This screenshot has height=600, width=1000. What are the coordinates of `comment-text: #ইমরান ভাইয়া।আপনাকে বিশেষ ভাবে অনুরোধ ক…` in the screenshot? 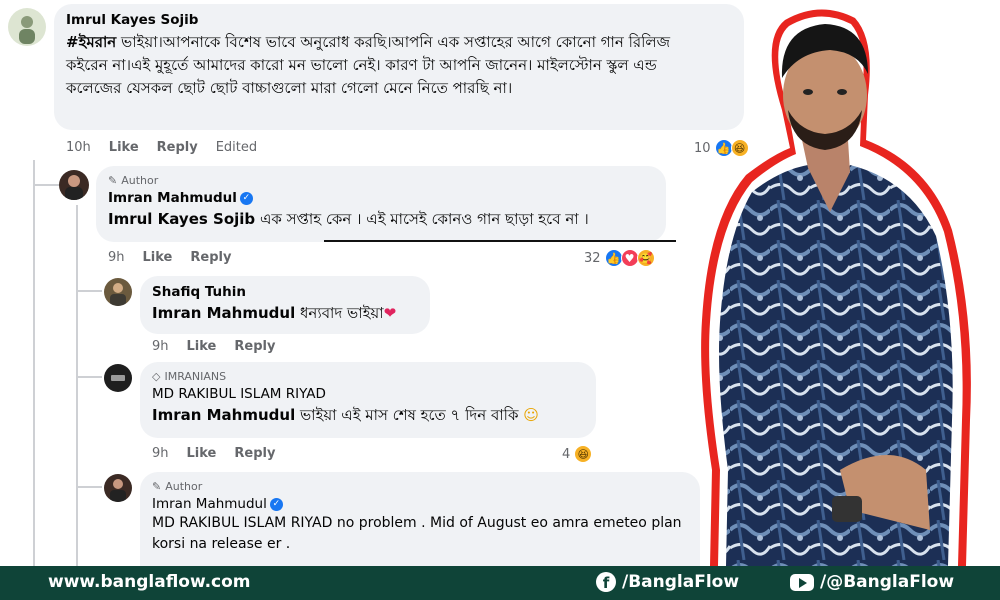 It's located at (399, 65).